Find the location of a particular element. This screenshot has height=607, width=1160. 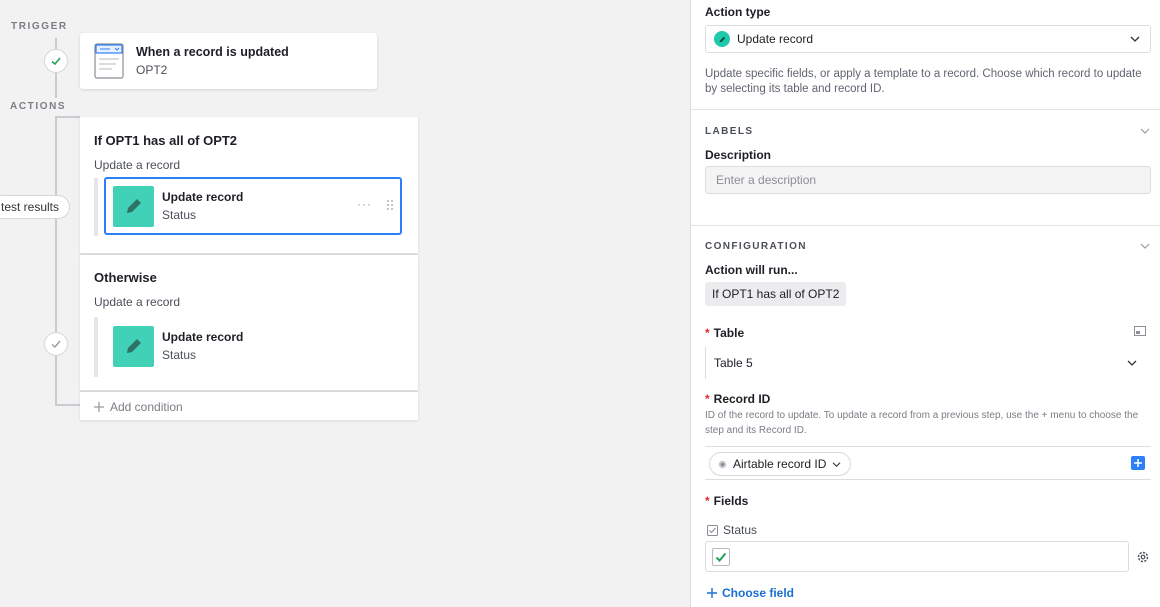

insert-token-plus-icon is located at coordinates (1138, 463).